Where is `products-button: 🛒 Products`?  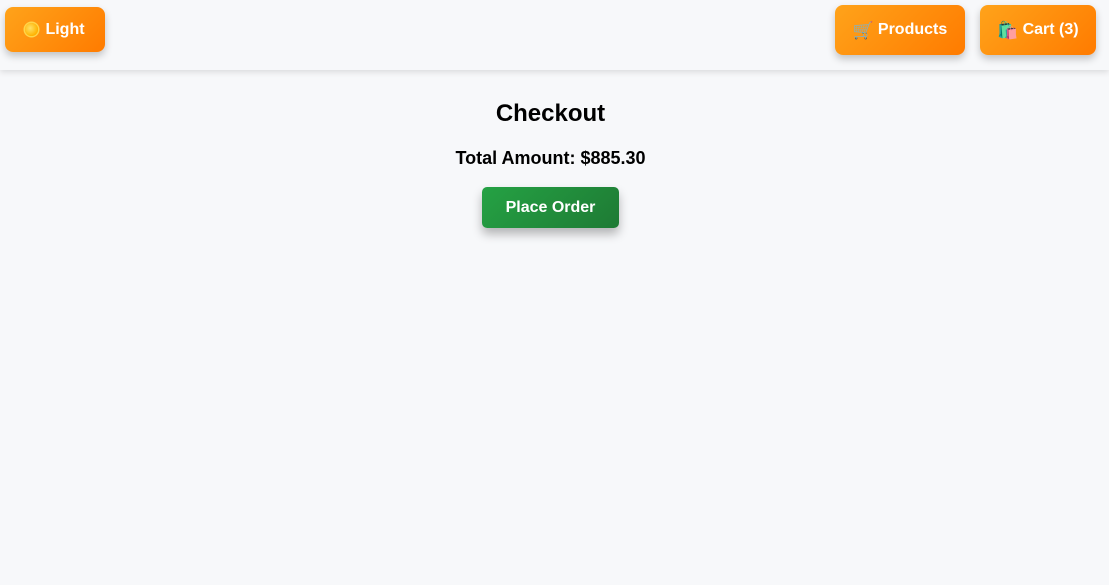 products-button: 🛒 Products is located at coordinates (900, 30).